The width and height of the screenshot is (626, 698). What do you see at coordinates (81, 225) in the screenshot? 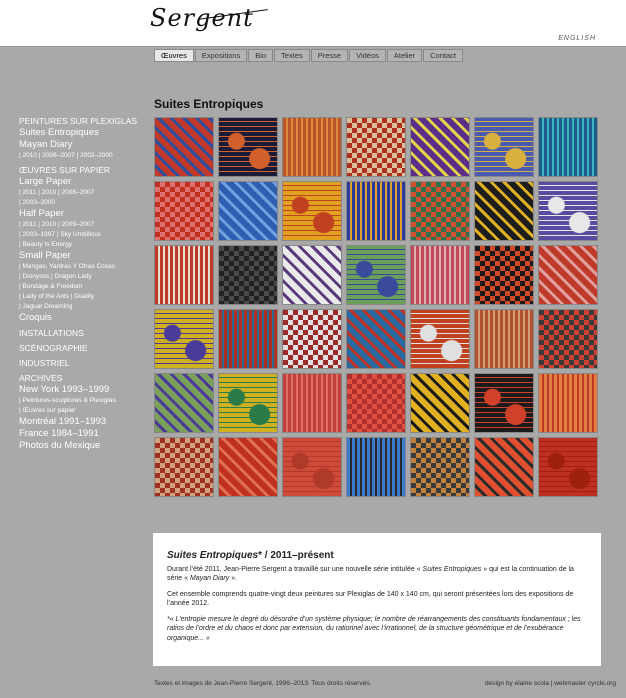
I see `sidebar-subitem: | 2011 | 2010 | 2009–2007` at bounding box center [81, 225].